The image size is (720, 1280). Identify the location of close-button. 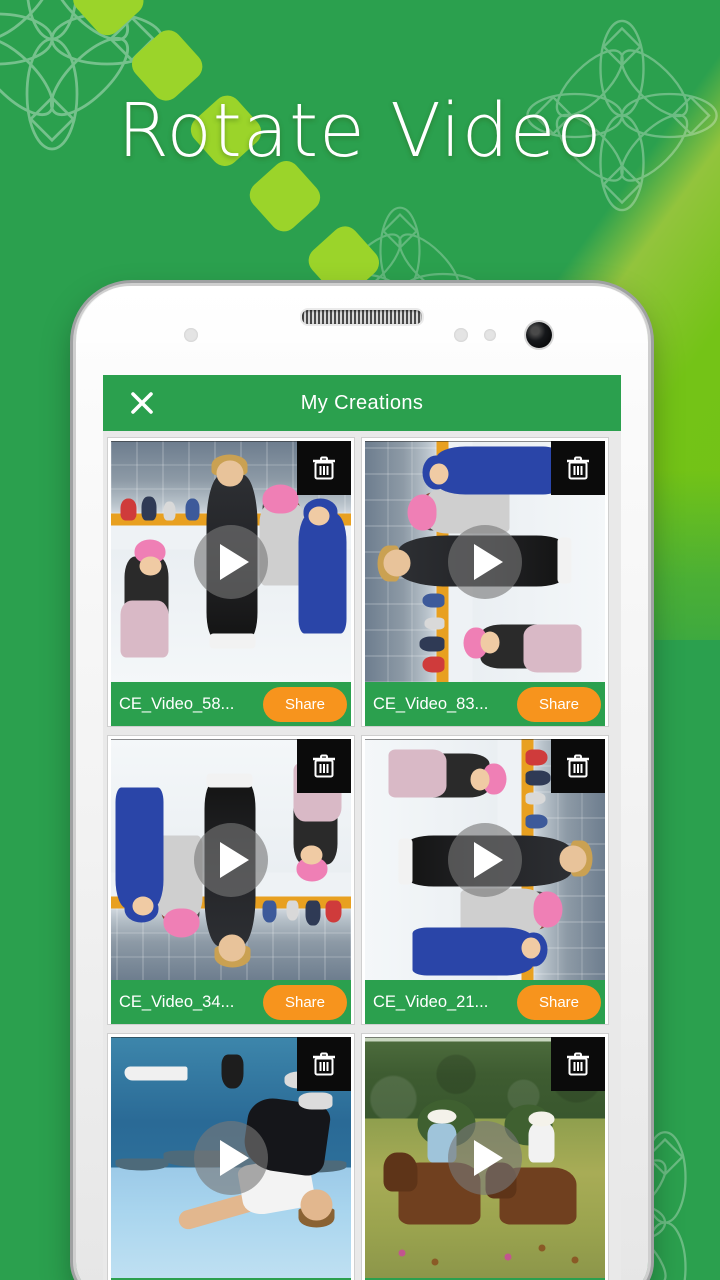
(142, 403).